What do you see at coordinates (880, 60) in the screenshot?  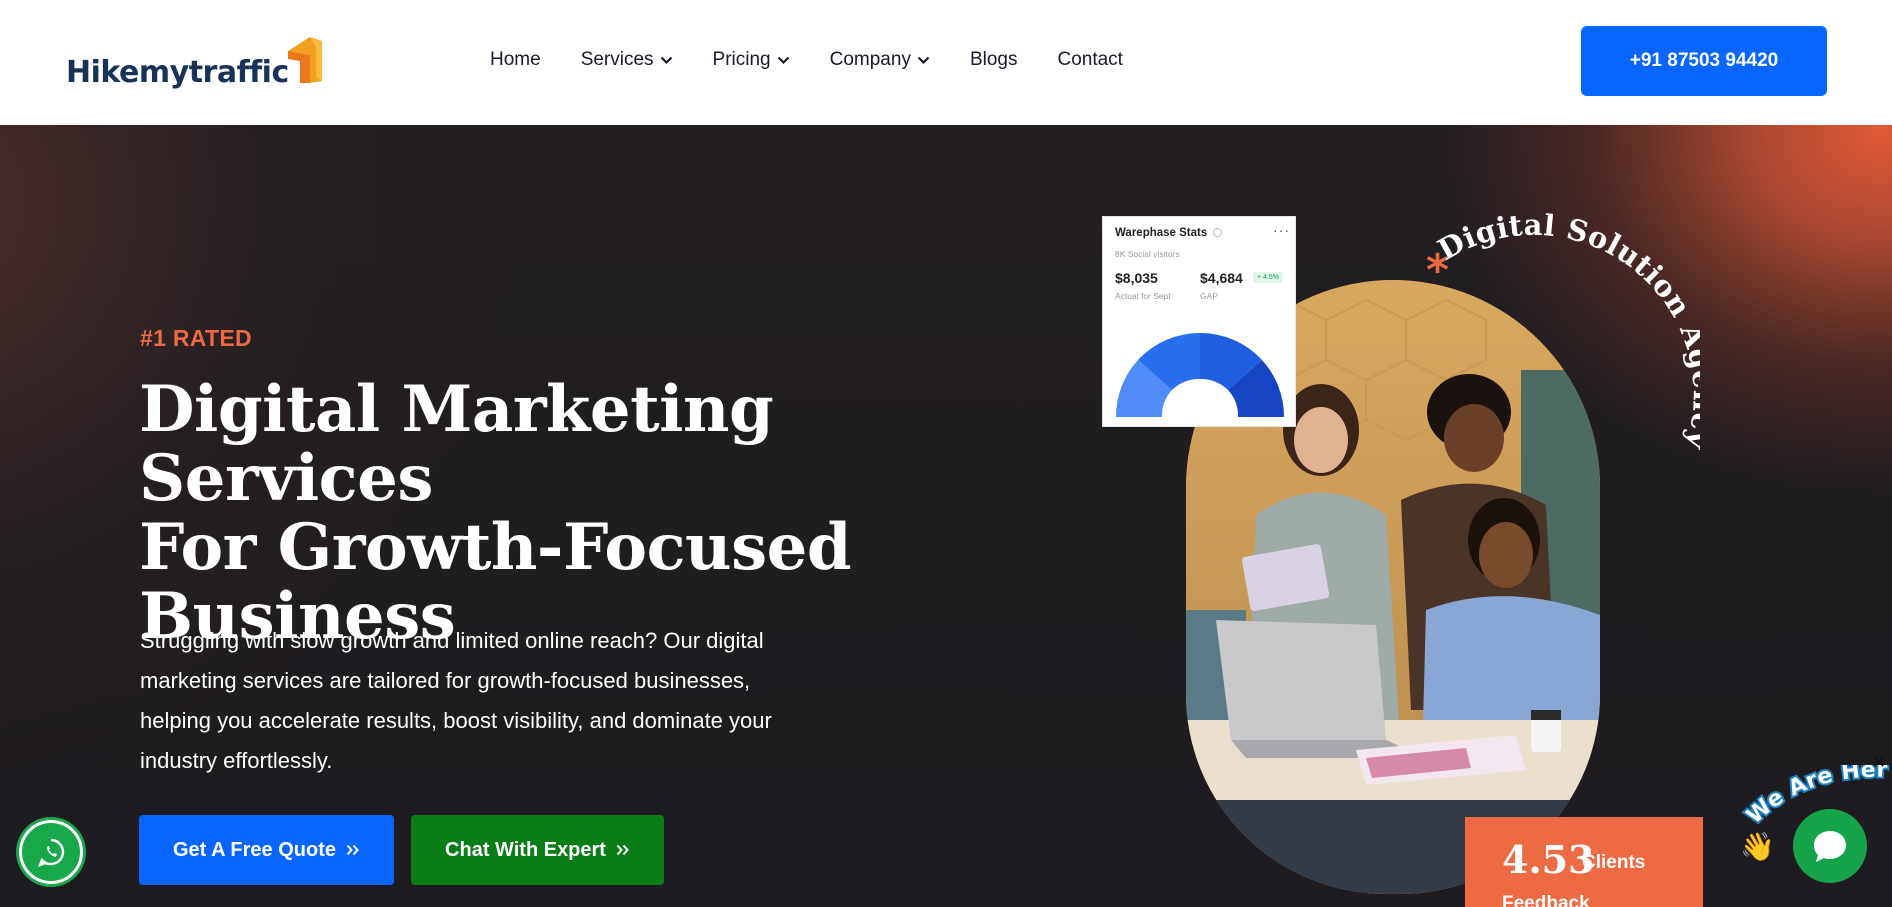 I see `nav-company: Company` at bounding box center [880, 60].